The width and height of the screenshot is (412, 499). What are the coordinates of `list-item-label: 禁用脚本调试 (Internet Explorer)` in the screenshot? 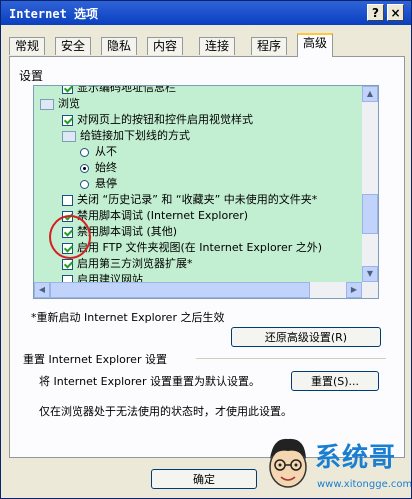 It's located at (163, 215).